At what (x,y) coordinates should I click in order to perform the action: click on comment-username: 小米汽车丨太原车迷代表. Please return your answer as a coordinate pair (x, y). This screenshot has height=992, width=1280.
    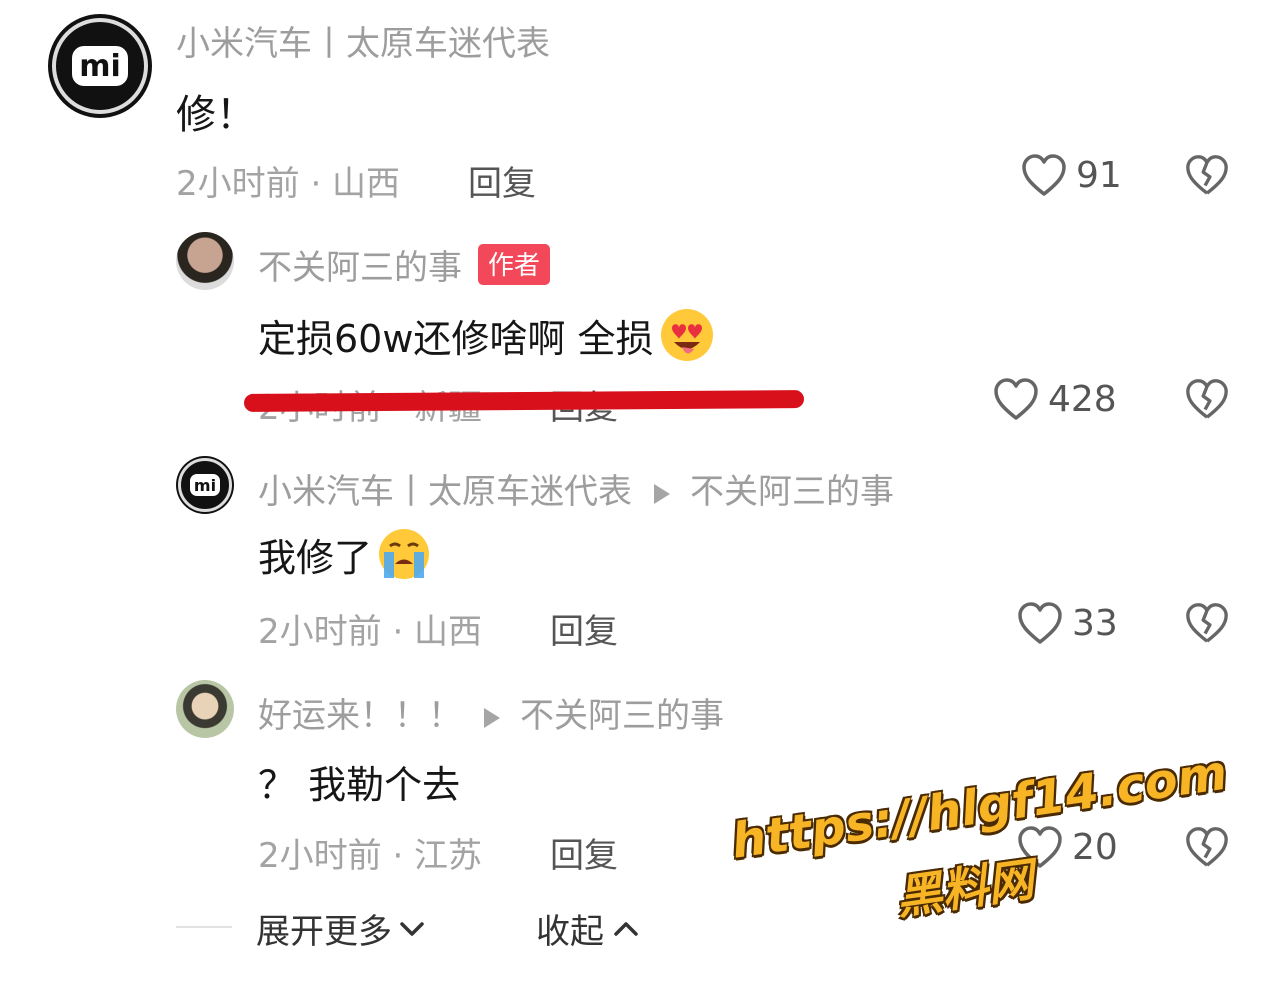
    Looking at the image, I should click on (363, 40).